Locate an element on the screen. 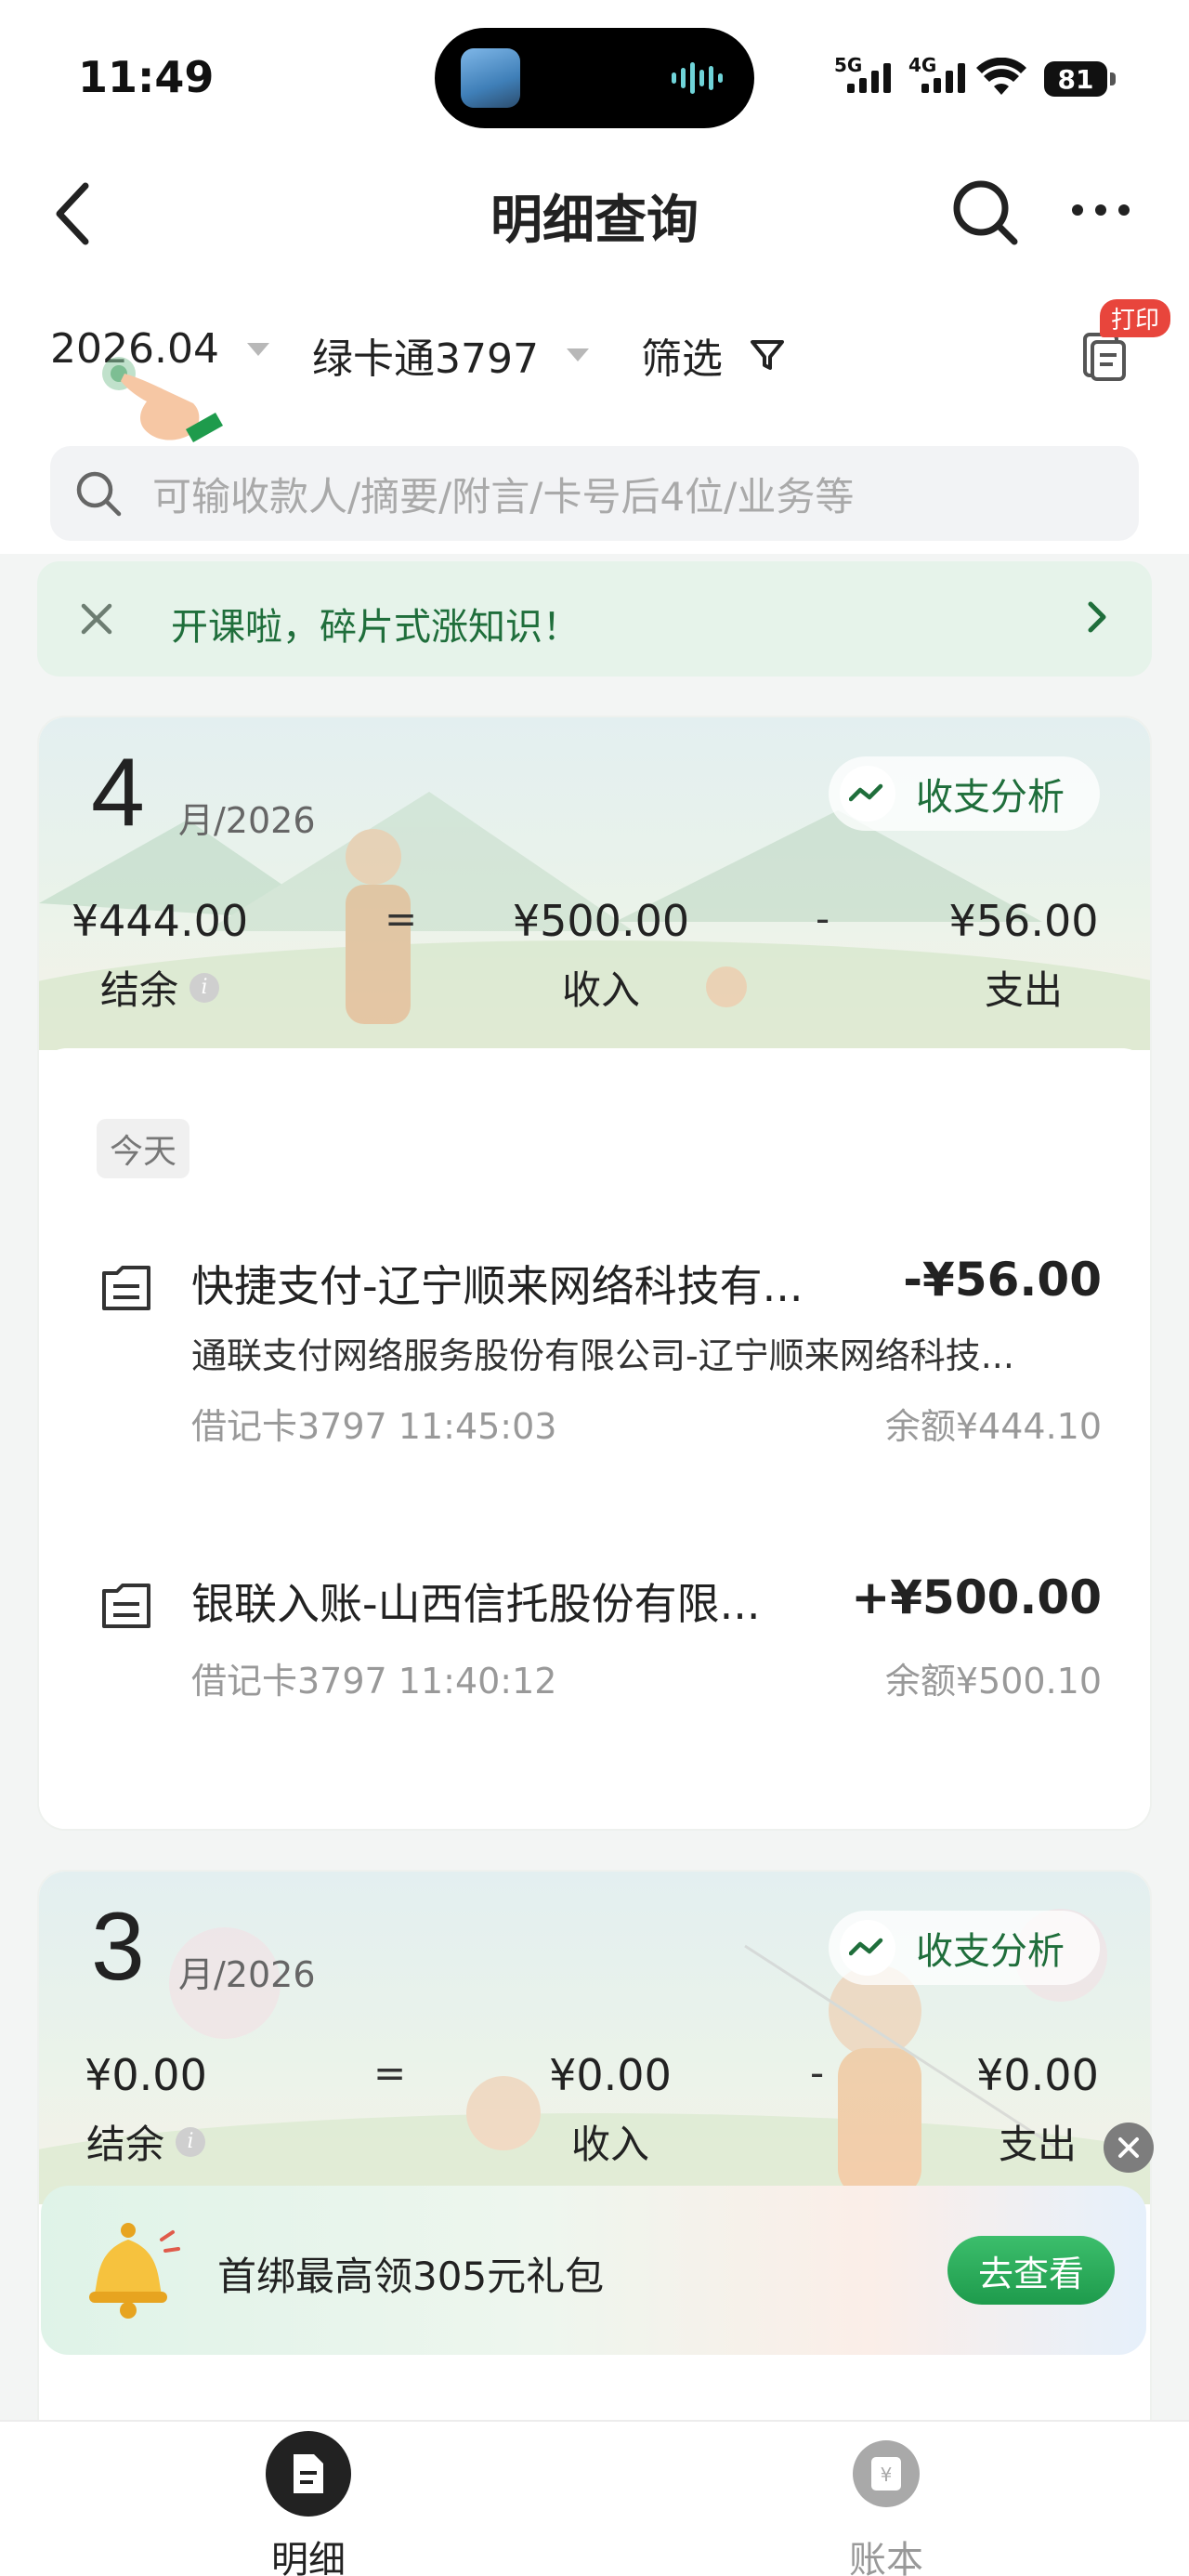 The height and width of the screenshot is (2576, 1189). promo-close-button is located at coordinates (1129, 2148).